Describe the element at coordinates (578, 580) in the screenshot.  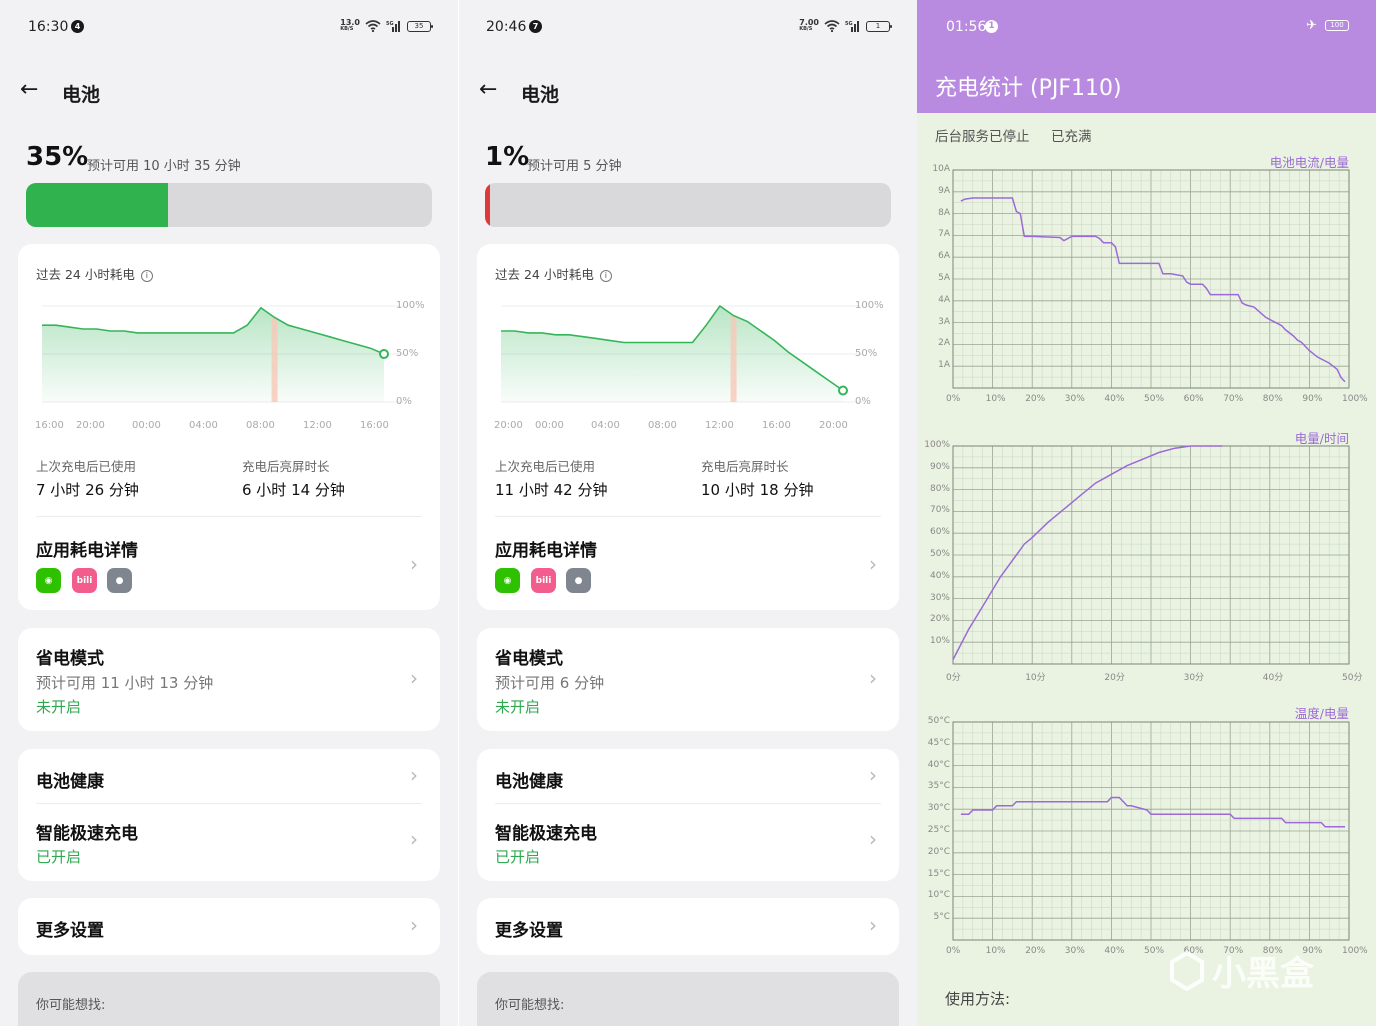
I see `camera-icon: ●` at that location.